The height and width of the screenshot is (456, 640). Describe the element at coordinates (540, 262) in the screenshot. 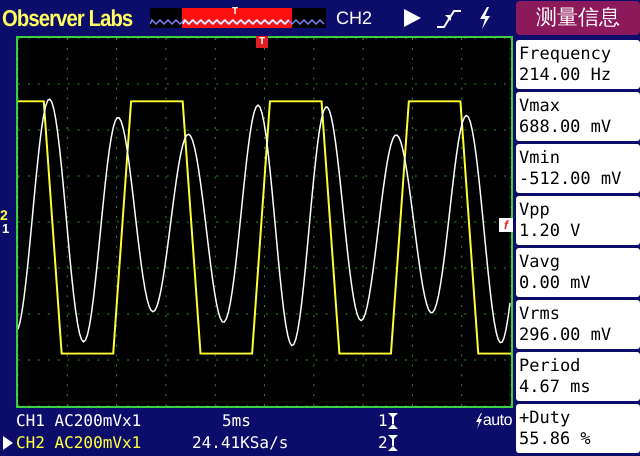

I see `measurement-label: Vavg` at that location.